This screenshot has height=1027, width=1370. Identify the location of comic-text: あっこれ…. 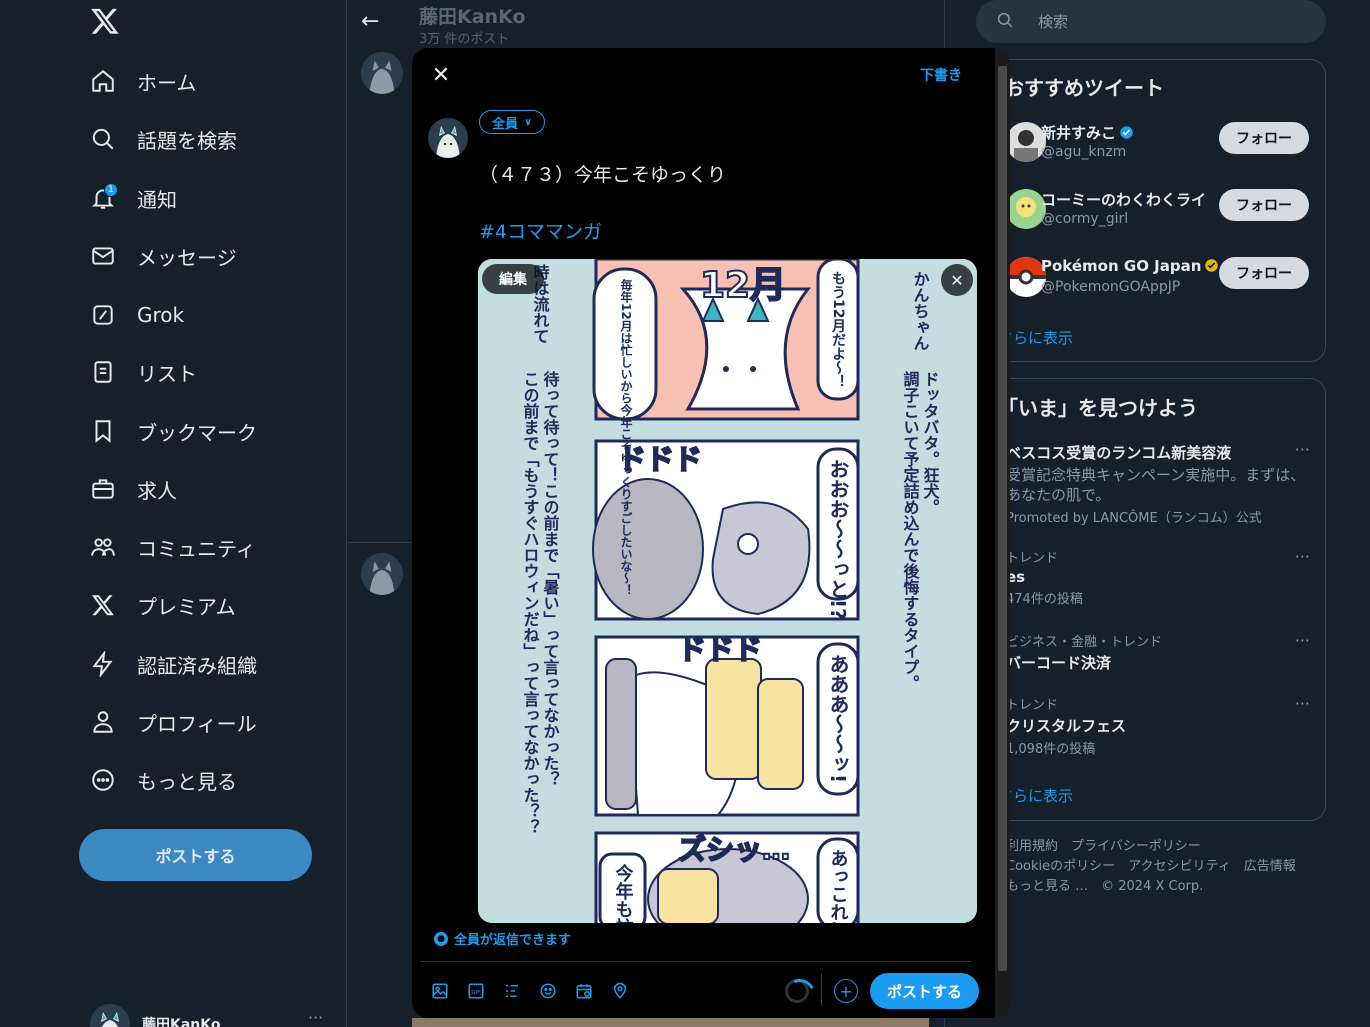
(838, 886).